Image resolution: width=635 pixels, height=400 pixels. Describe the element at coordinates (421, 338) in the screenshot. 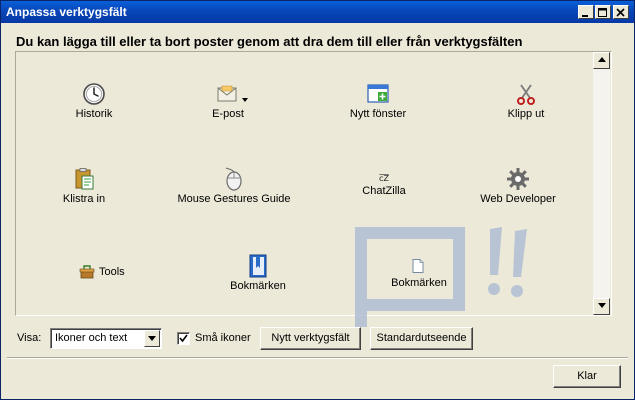

I see `restore-default-button: Standardutseende` at that location.